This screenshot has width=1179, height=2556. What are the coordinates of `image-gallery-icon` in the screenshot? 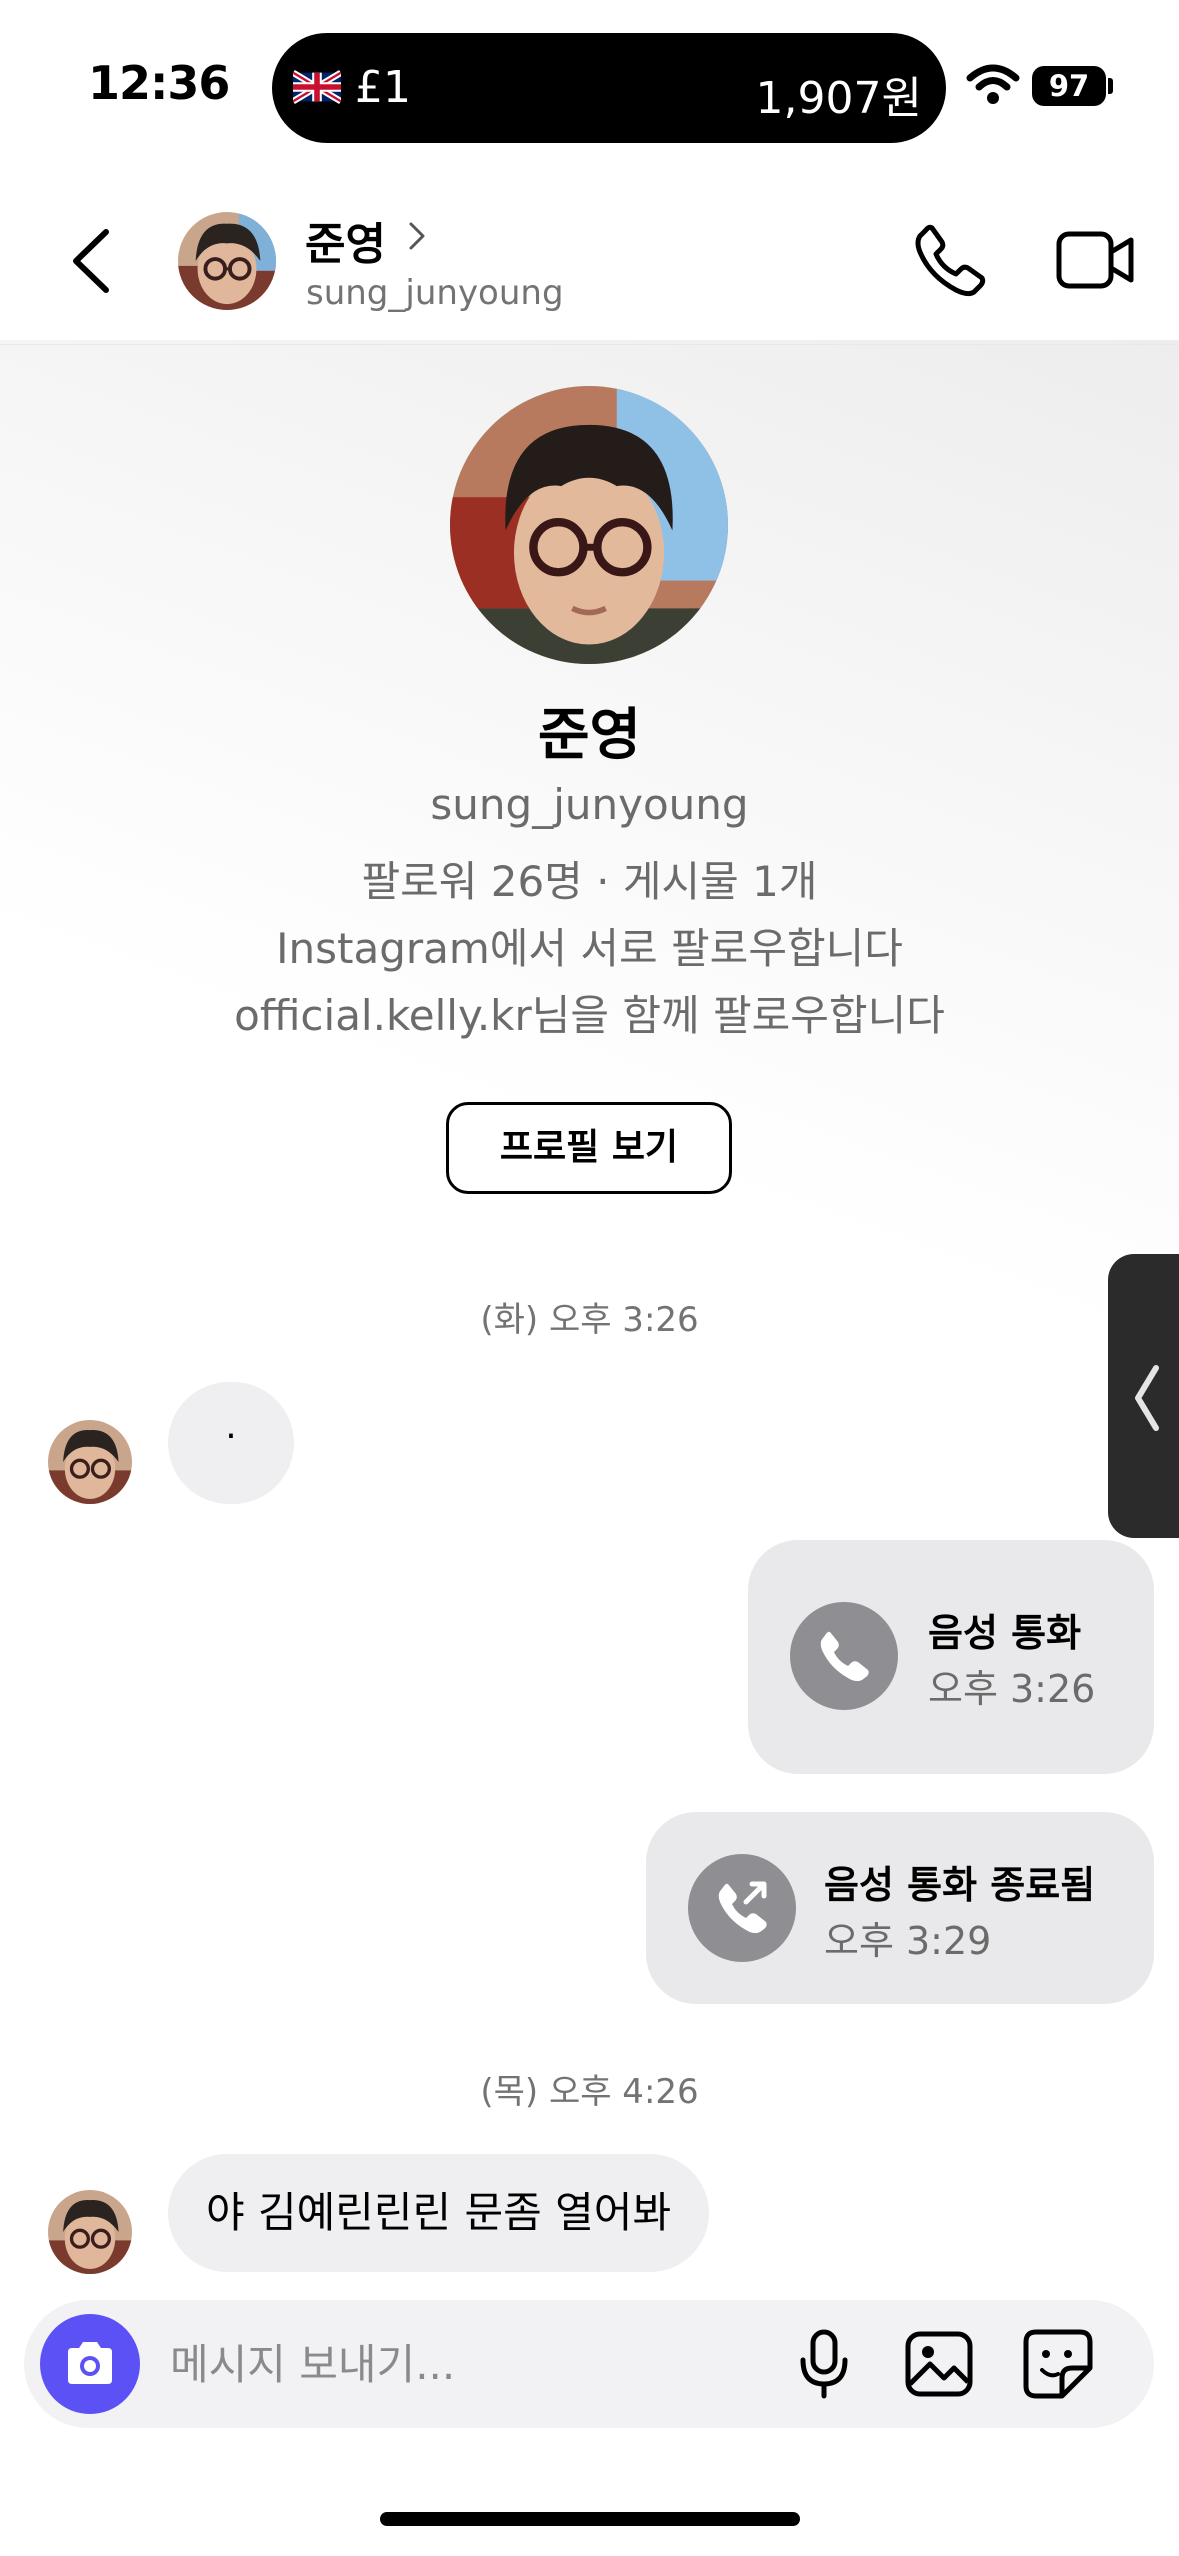 It's located at (939, 2364).